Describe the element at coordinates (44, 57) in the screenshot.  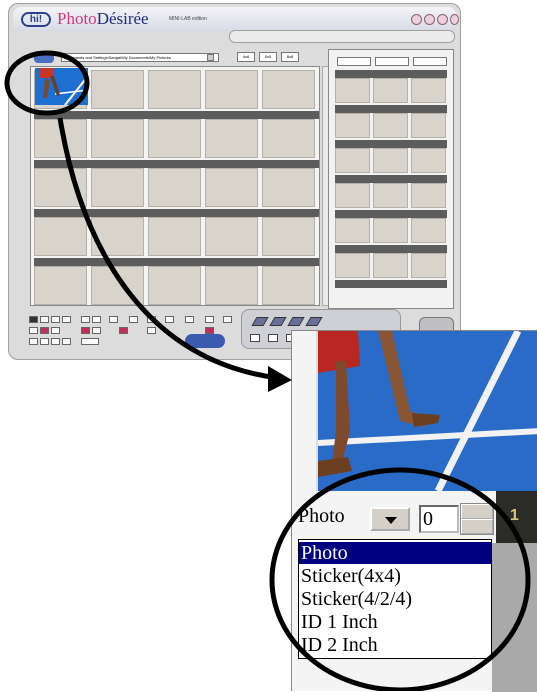
I see `back-button` at that location.